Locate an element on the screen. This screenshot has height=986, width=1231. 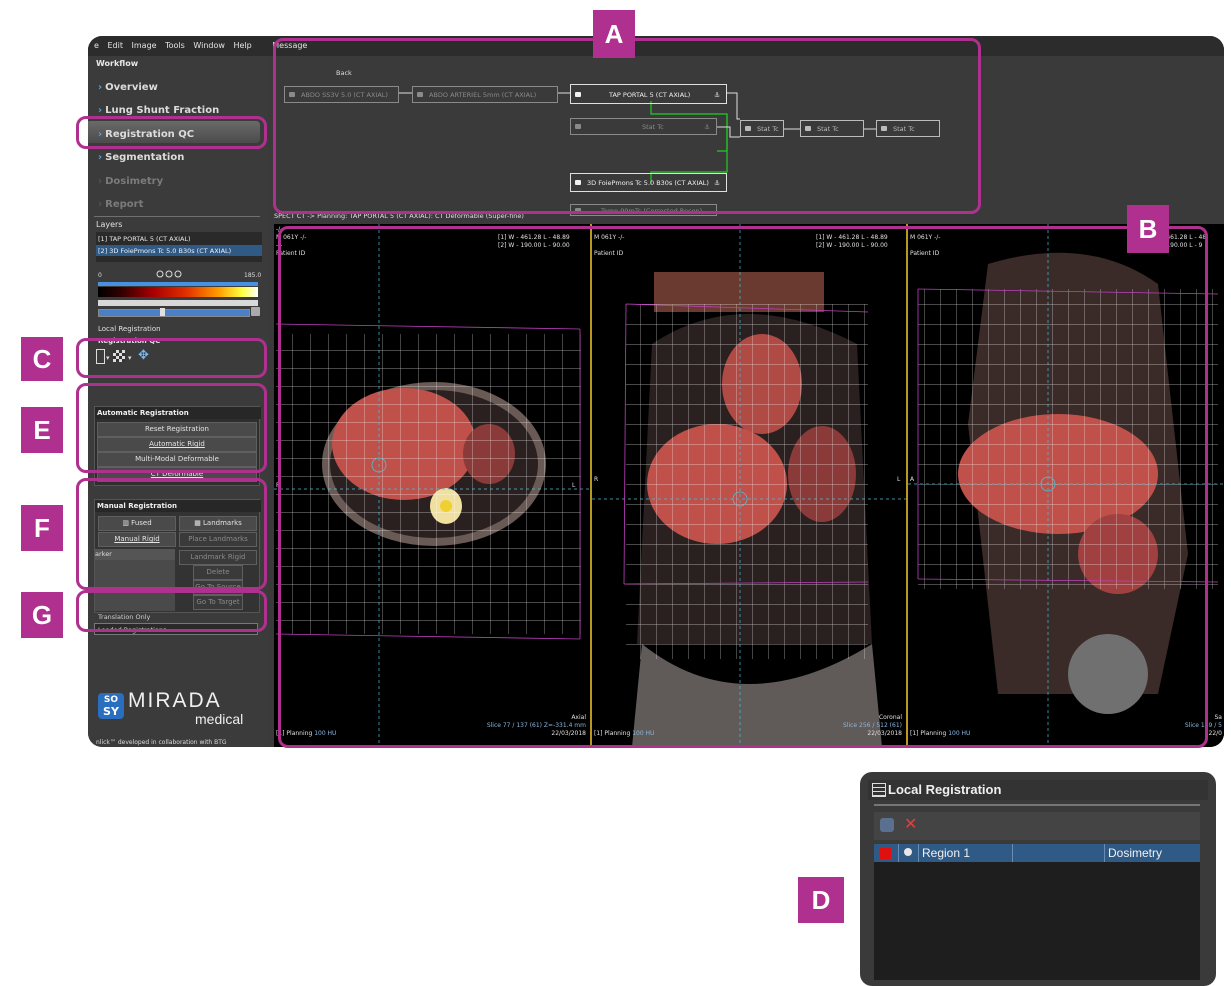
scale-min: 0 is located at coordinates (100, 275).